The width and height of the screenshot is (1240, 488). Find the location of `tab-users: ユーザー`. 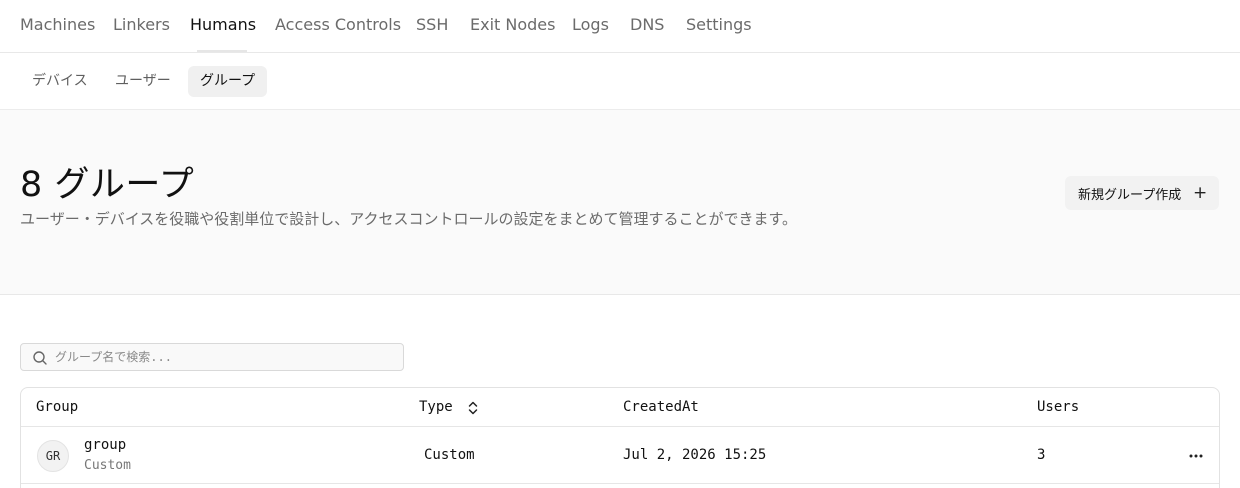

tab-users: ユーザー is located at coordinates (143, 81).